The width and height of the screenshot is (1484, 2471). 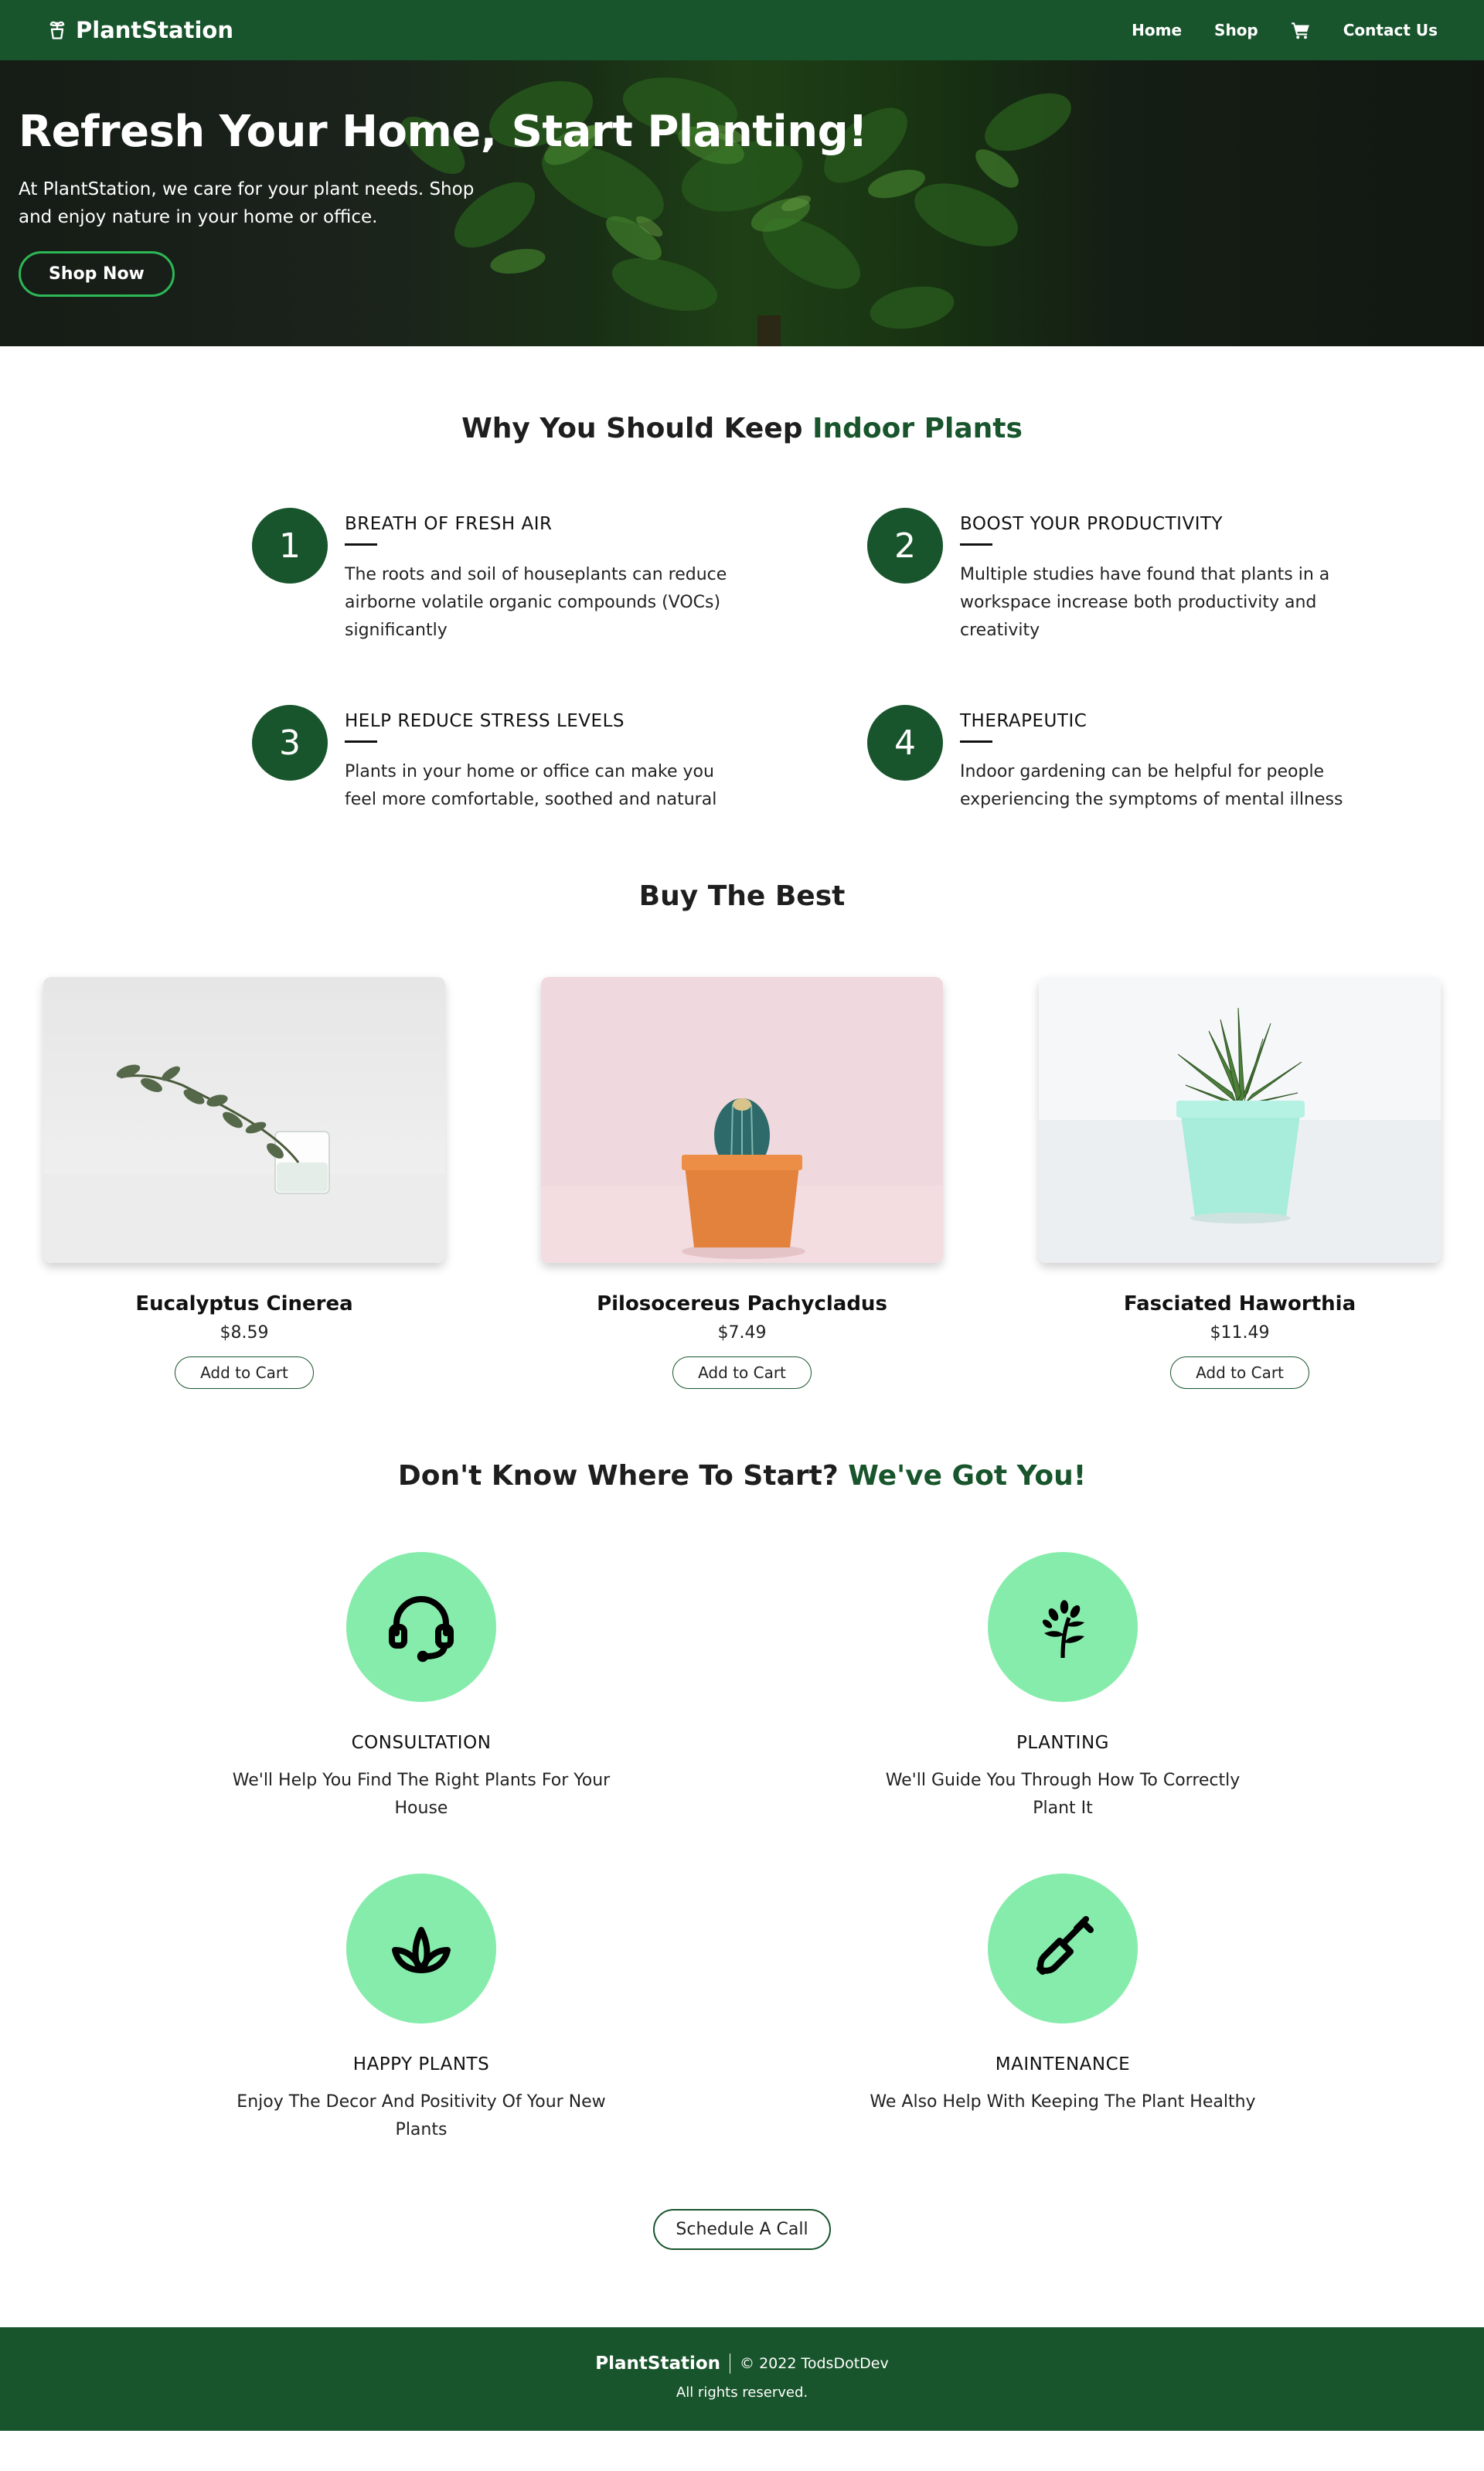 I want to click on why-title-prefix: Why You Should Keep, so click(x=632, y=429).